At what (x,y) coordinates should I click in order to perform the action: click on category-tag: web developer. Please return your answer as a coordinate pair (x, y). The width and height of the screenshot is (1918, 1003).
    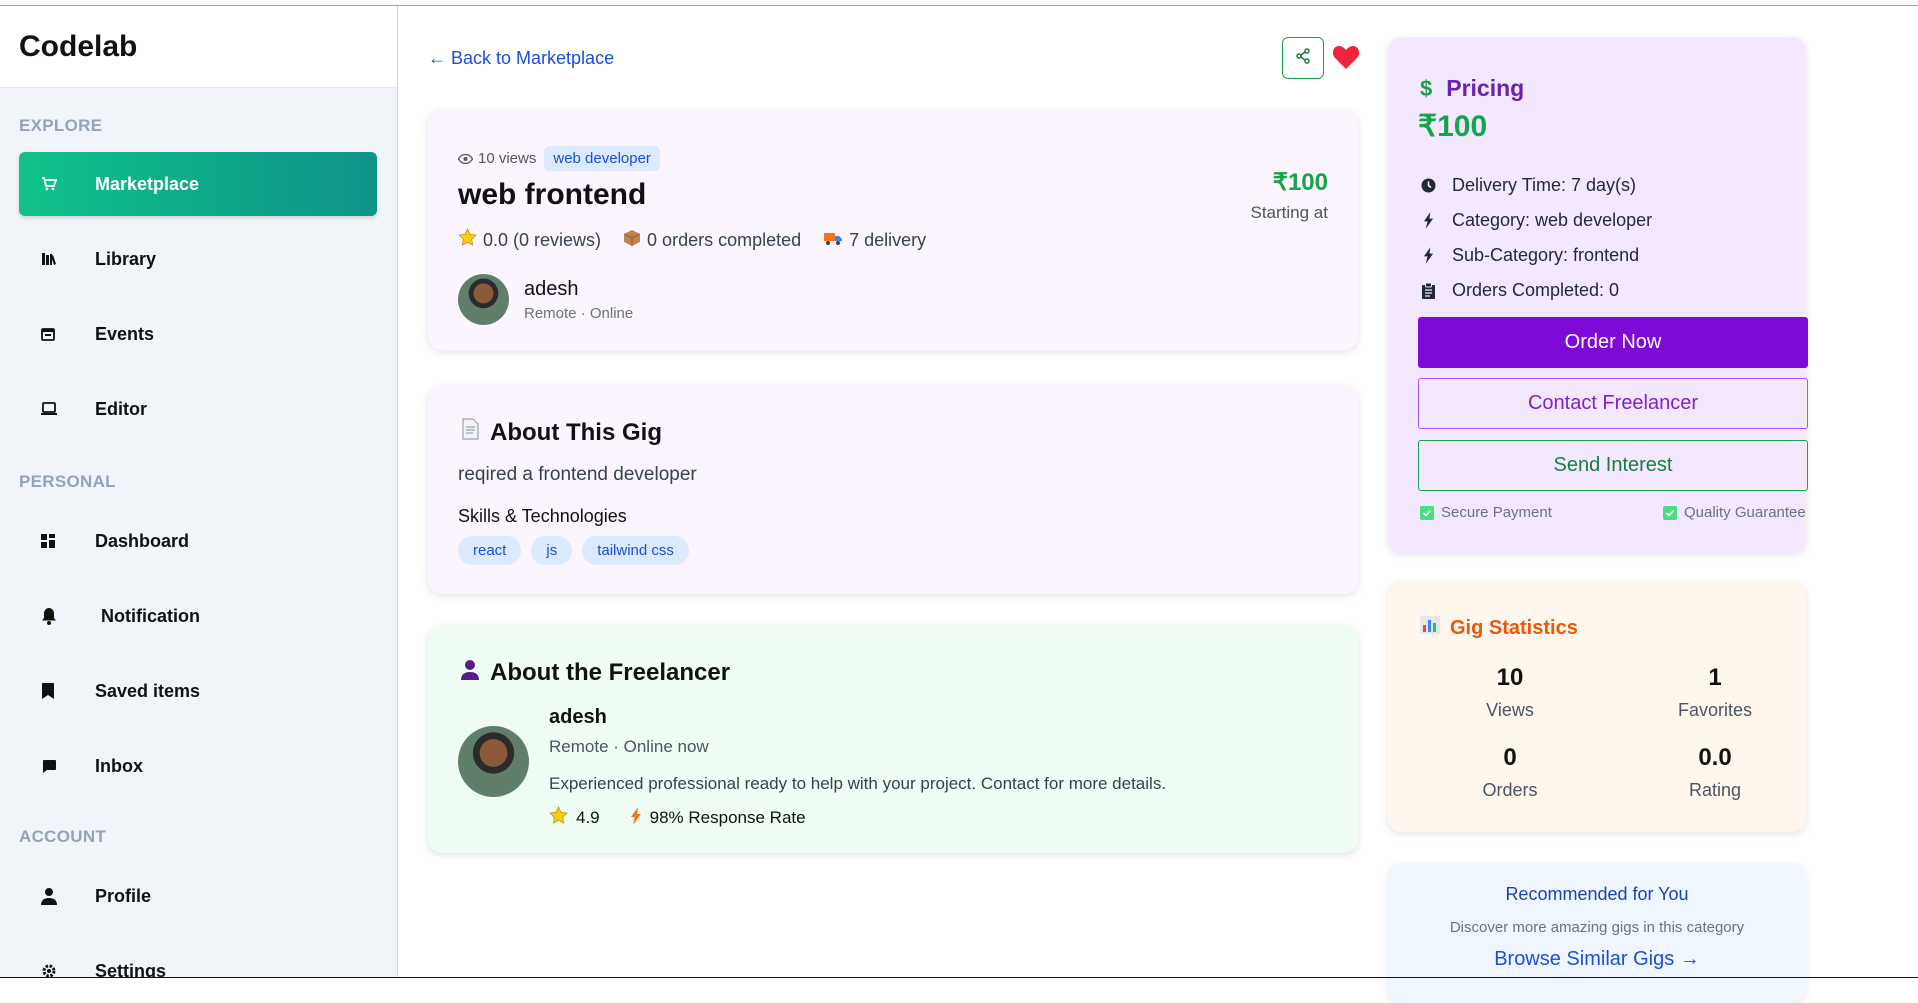
    Looking at the image, I should click on (602, 158).